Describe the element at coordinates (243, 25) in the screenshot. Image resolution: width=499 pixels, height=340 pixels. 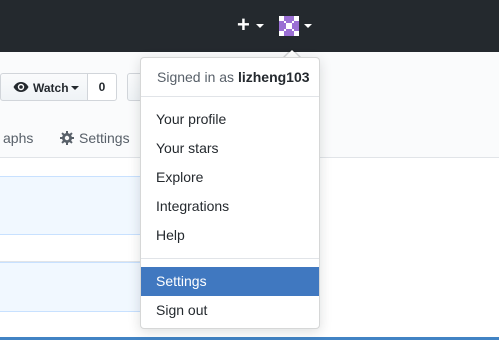
I see `plus-icon: +` at that location.